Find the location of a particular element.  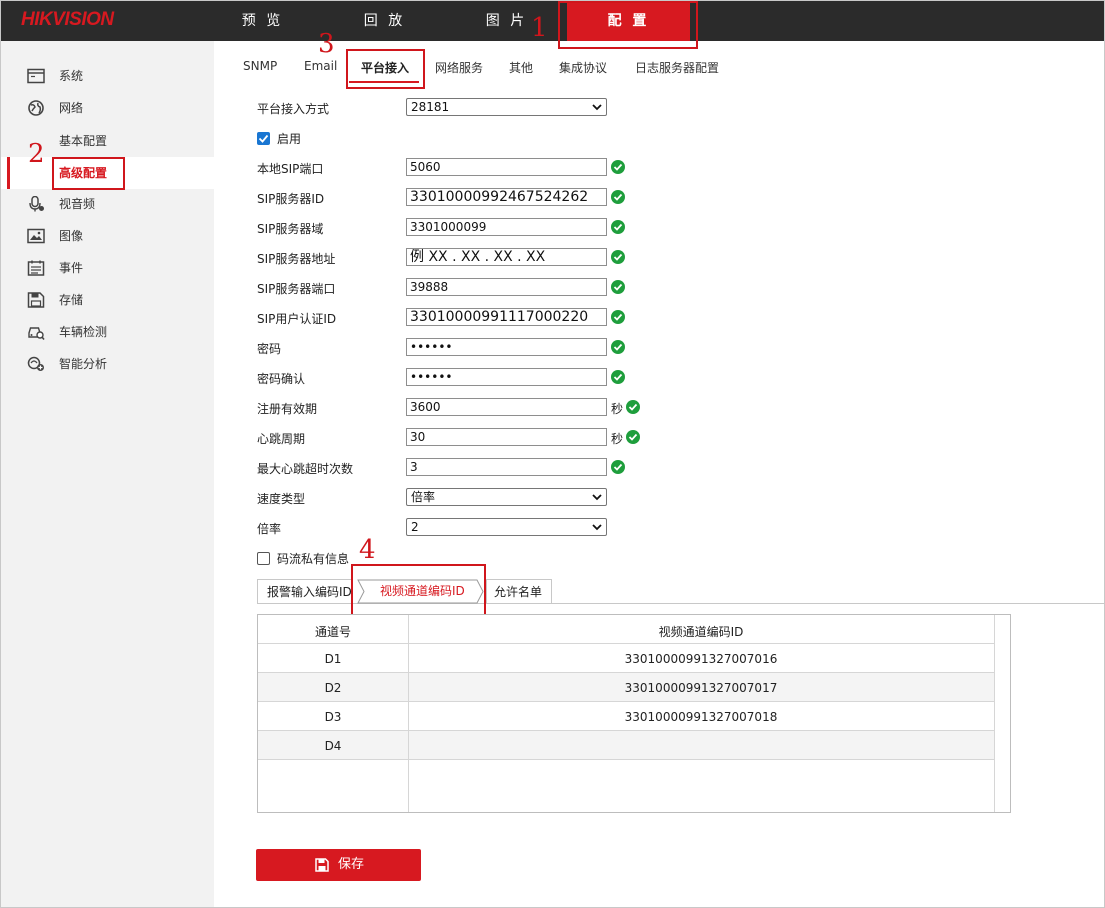

rate-select: 2 is located at coordinates (506, 527).